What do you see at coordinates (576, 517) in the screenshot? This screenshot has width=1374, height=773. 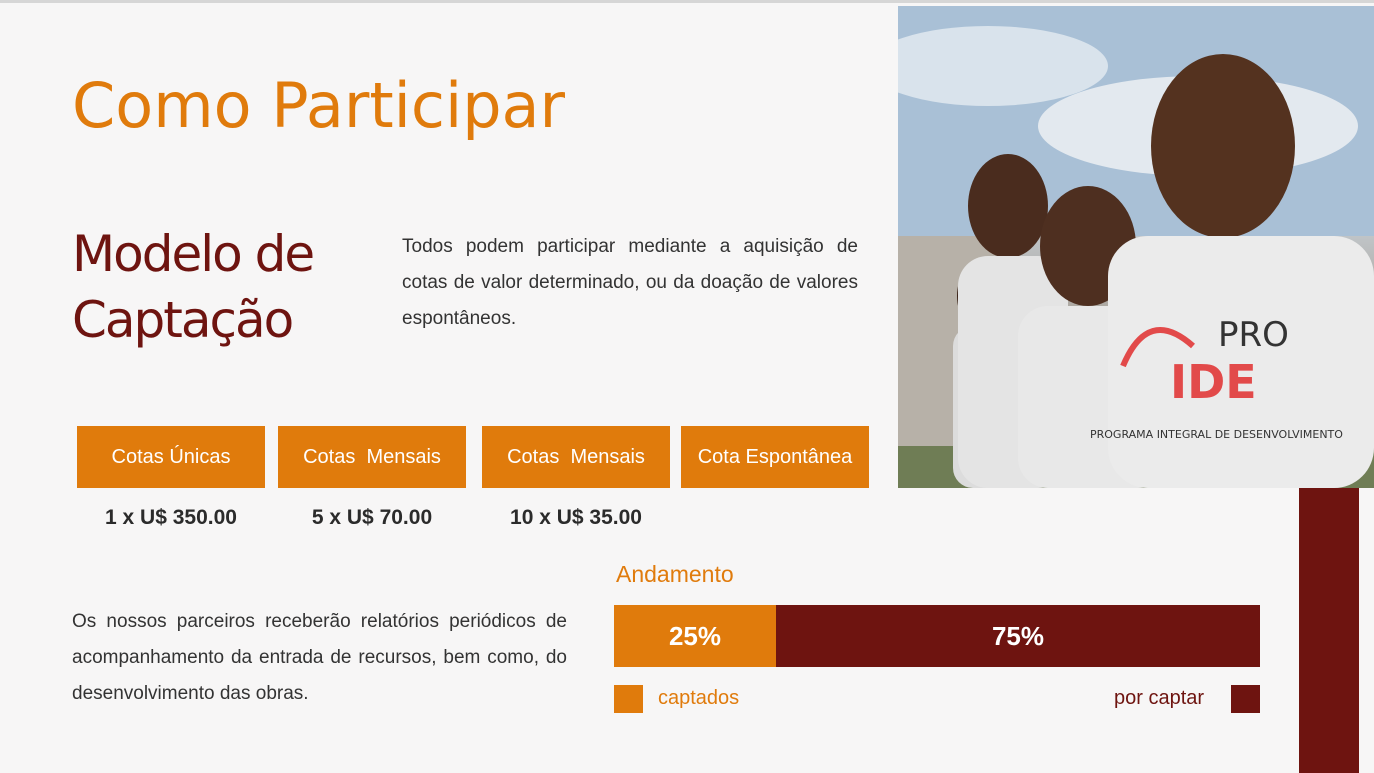 I see `cota-mensal-10-price: 10 x U$ 35.00` at bounding box center [576, 517].